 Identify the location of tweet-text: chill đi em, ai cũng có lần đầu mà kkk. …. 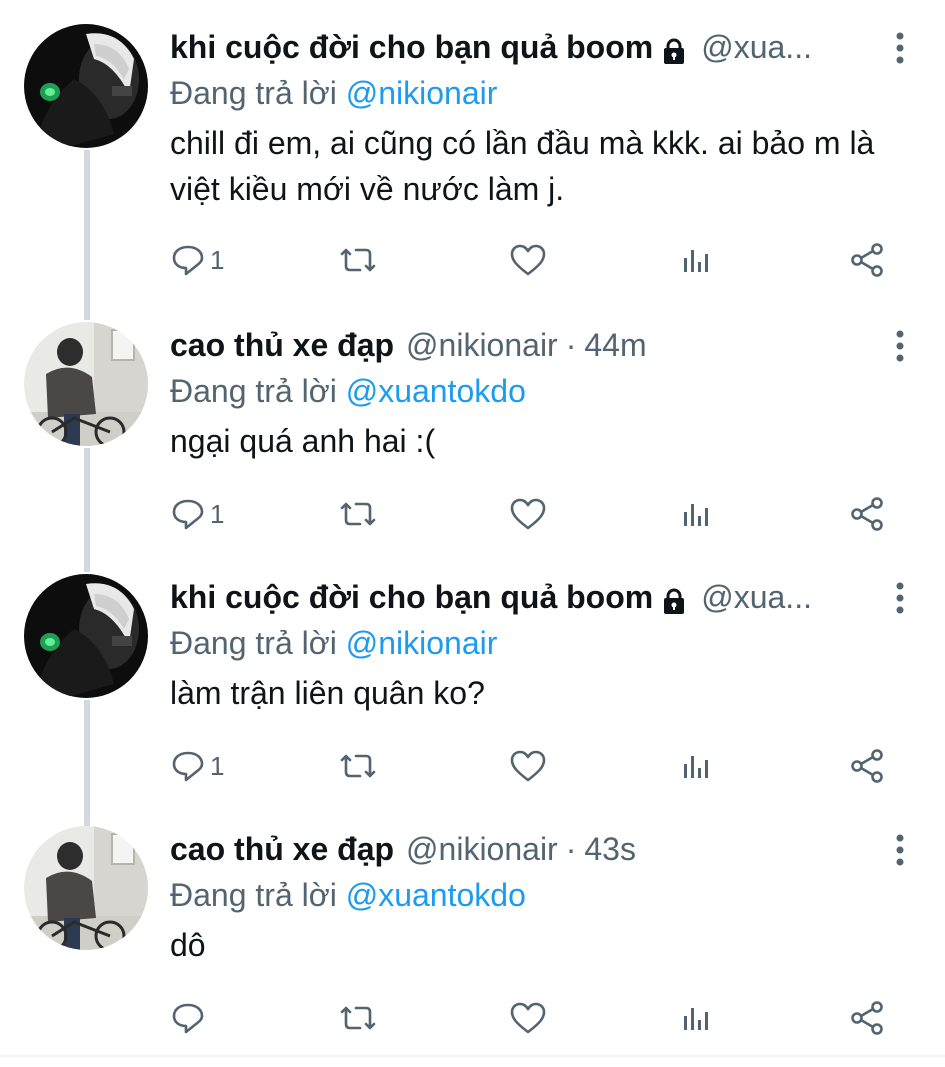
(522, 166).